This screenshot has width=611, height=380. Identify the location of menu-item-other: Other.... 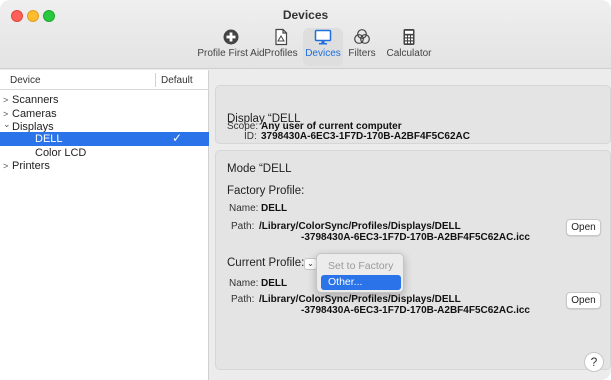
(361, 282).